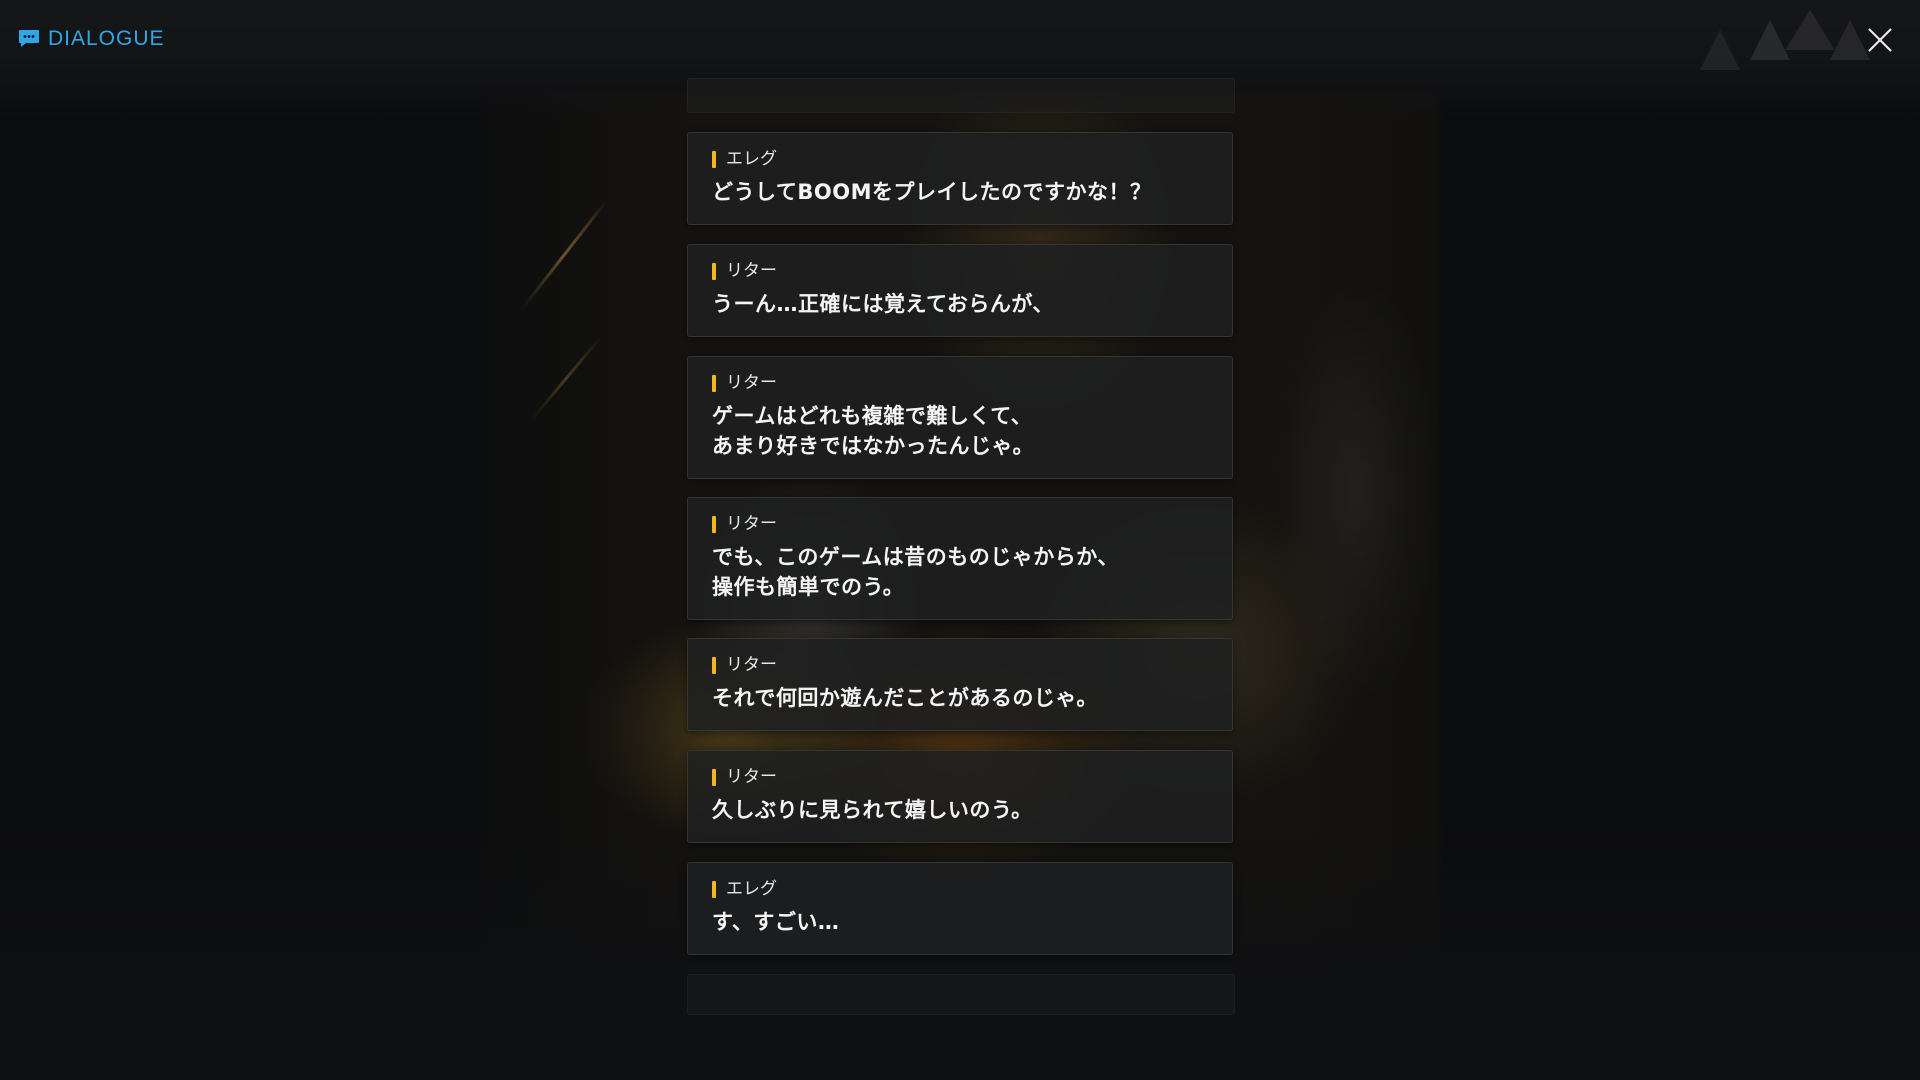 The width and height of the screenshot is (1920, 1080). Describe the element at coordinates (960, 431) in the screenshot. I see `dialogue-line: ゲームはどれも複雑で難しくて、 あまり好きではなかったんじゃ。` at that location.